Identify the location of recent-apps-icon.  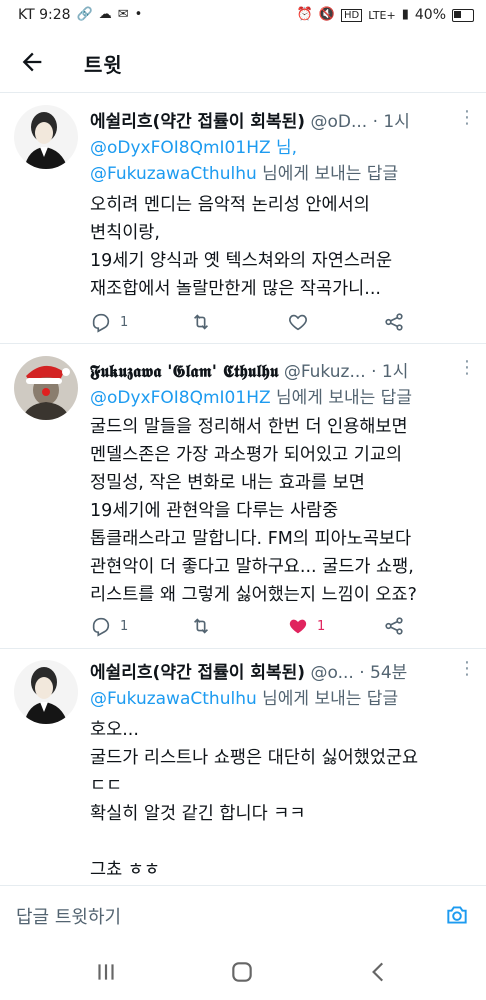
(106, 972).